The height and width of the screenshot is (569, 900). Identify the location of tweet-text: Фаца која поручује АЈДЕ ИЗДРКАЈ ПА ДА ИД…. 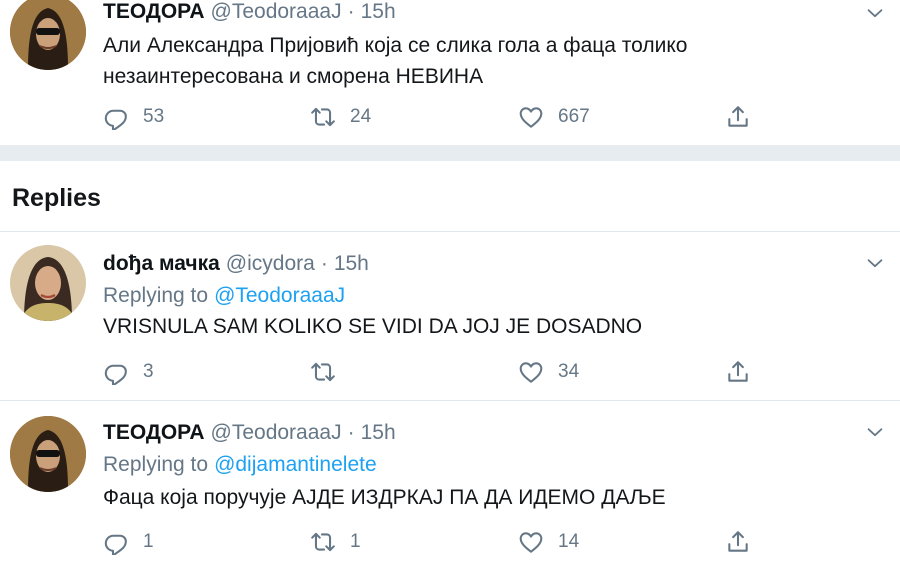
(384, 497).